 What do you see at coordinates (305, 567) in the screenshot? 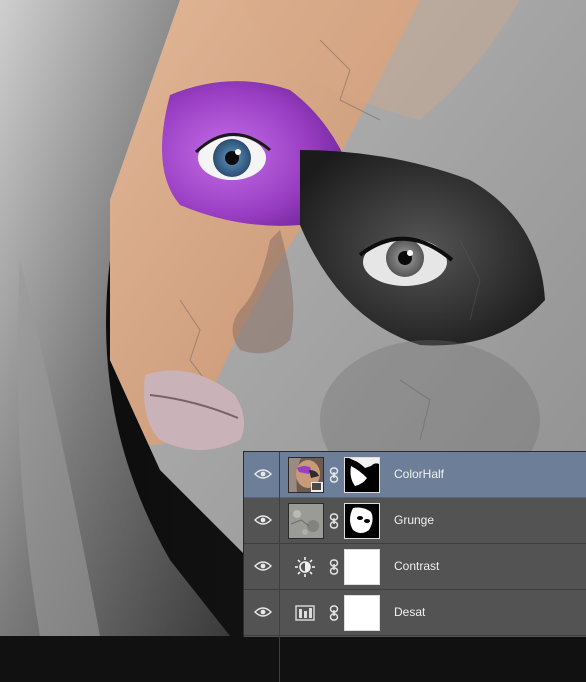
I see `brightness-adjustment-icon` at bounding box center [305, 567].